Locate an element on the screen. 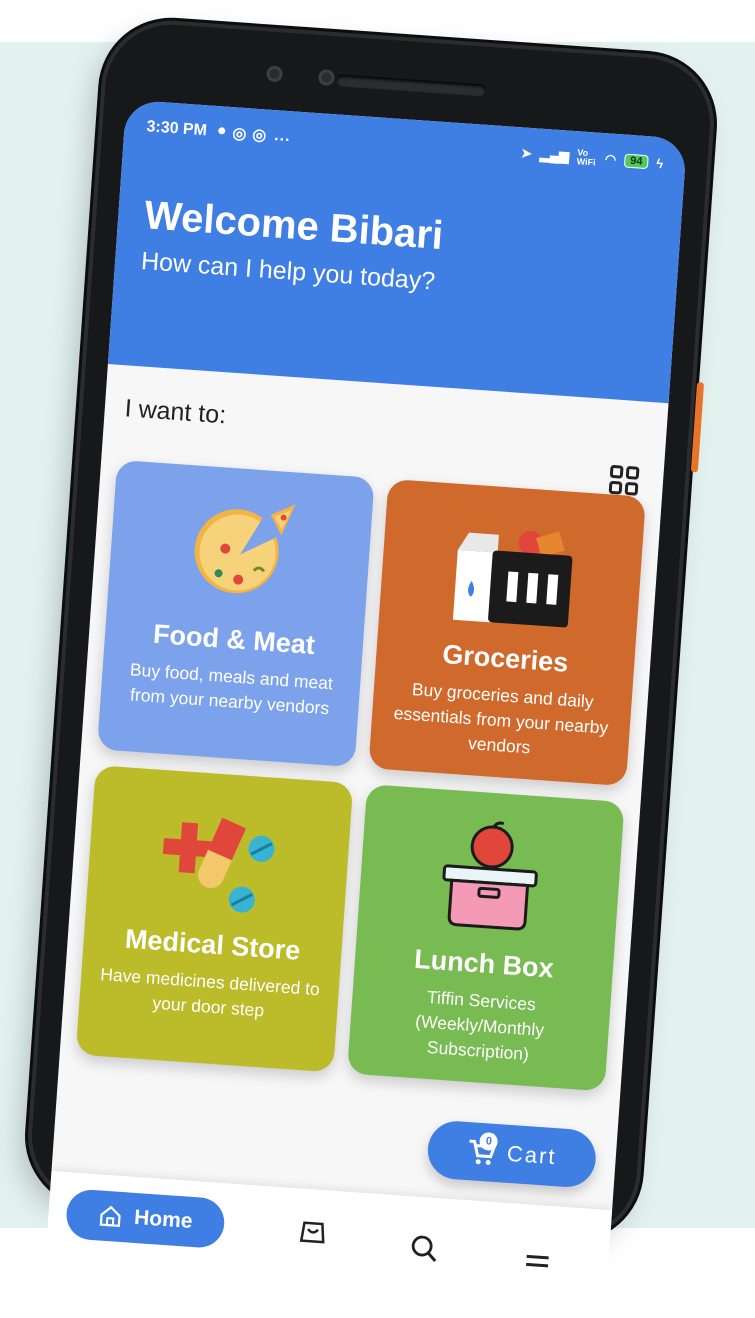 The image size is (755, 1318). pizza-icon is located at coordinates (245, 549).